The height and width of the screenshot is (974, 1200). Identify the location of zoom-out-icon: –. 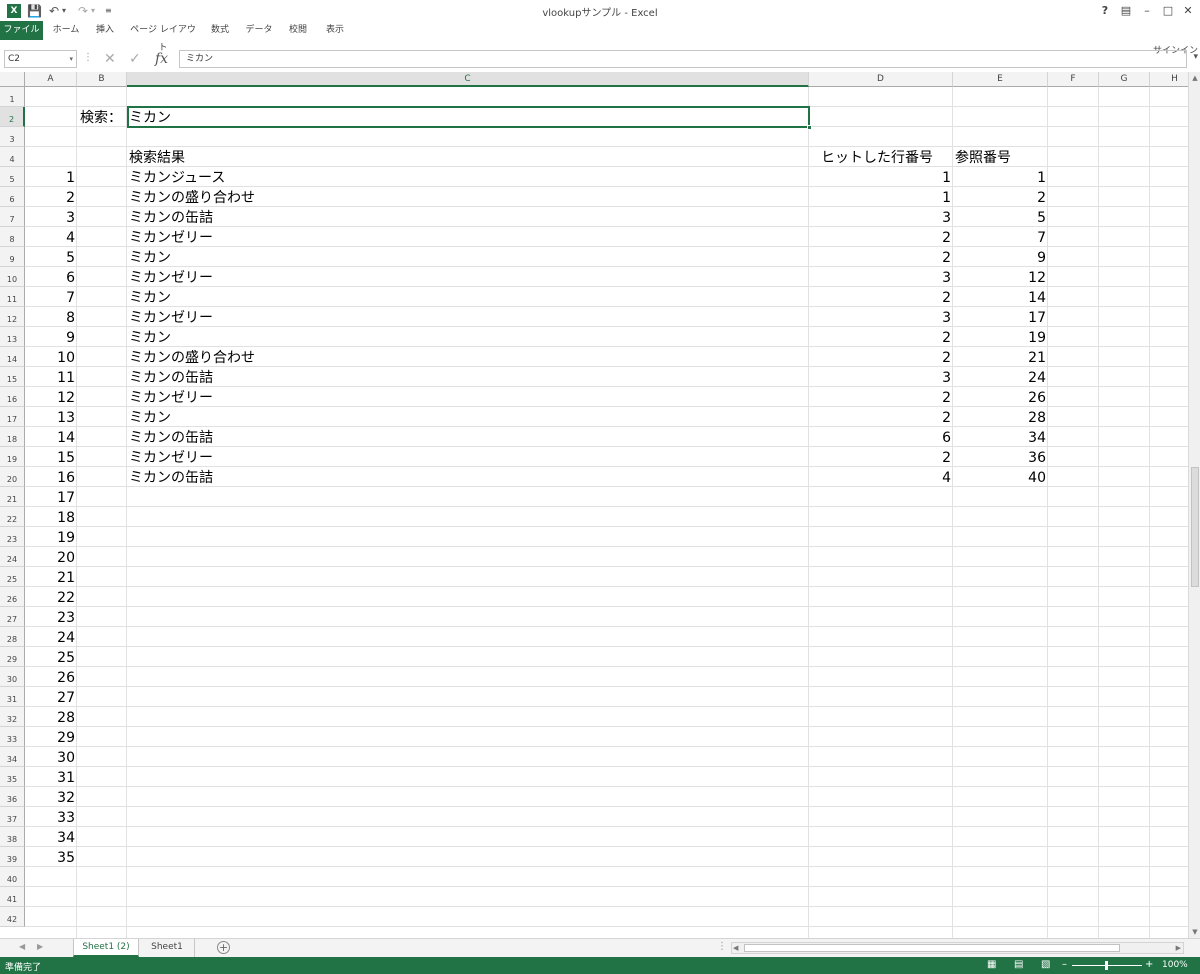
(1064, 964).